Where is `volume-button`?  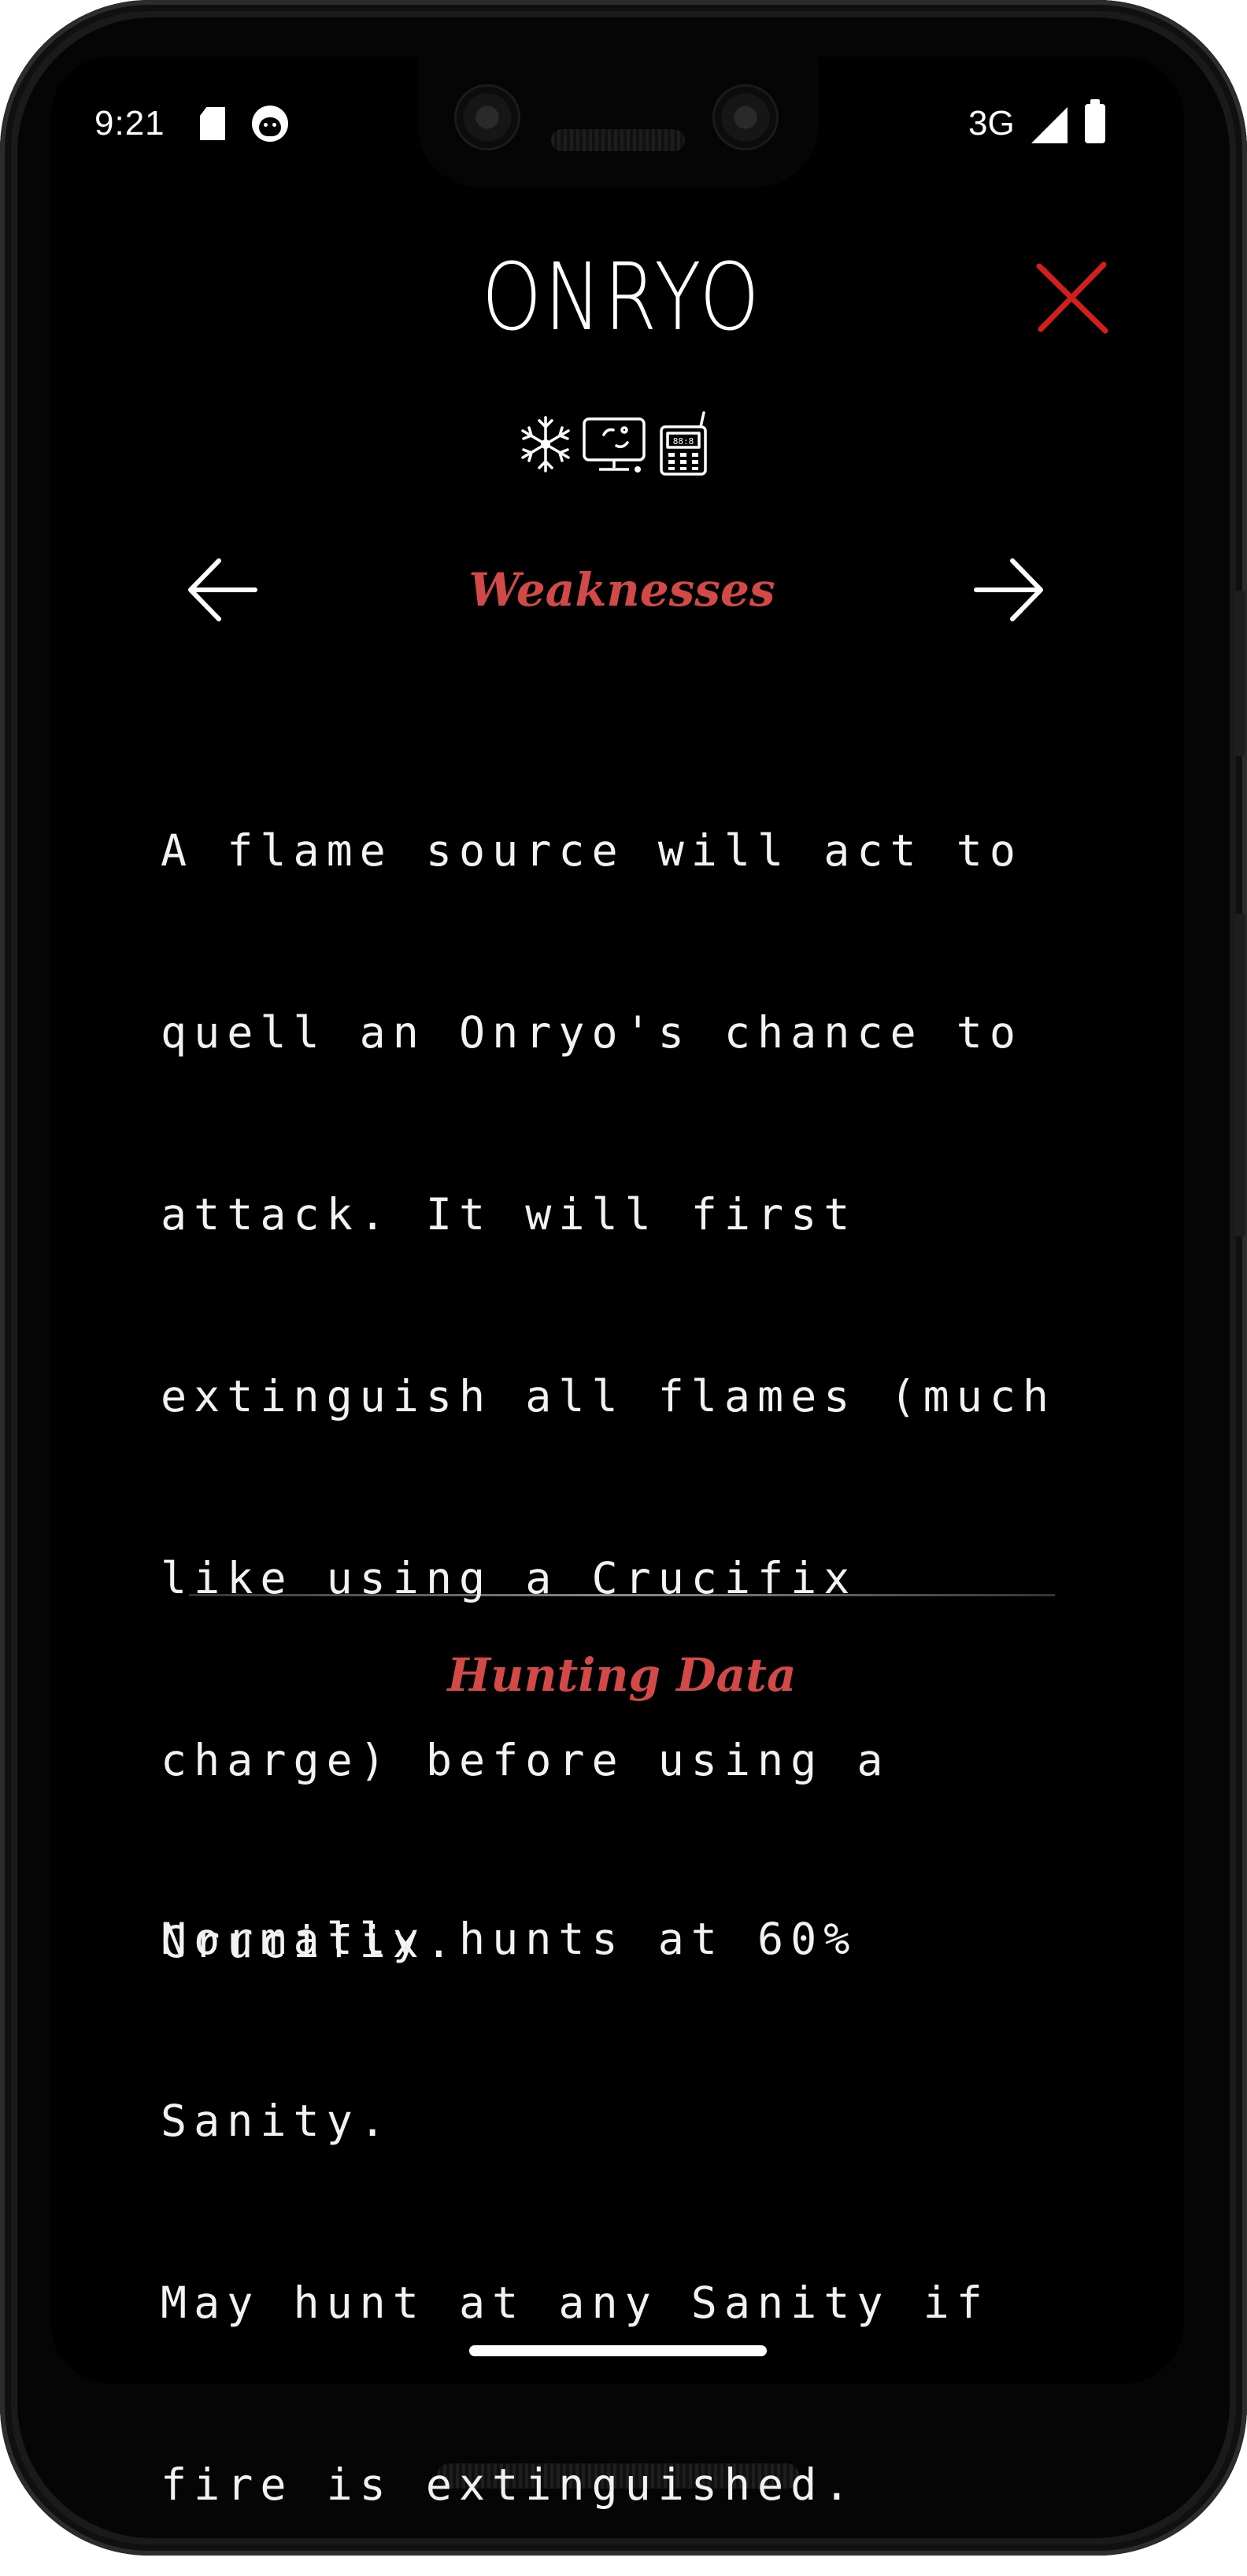
volume-button is located at coordinates (1239, 1075).